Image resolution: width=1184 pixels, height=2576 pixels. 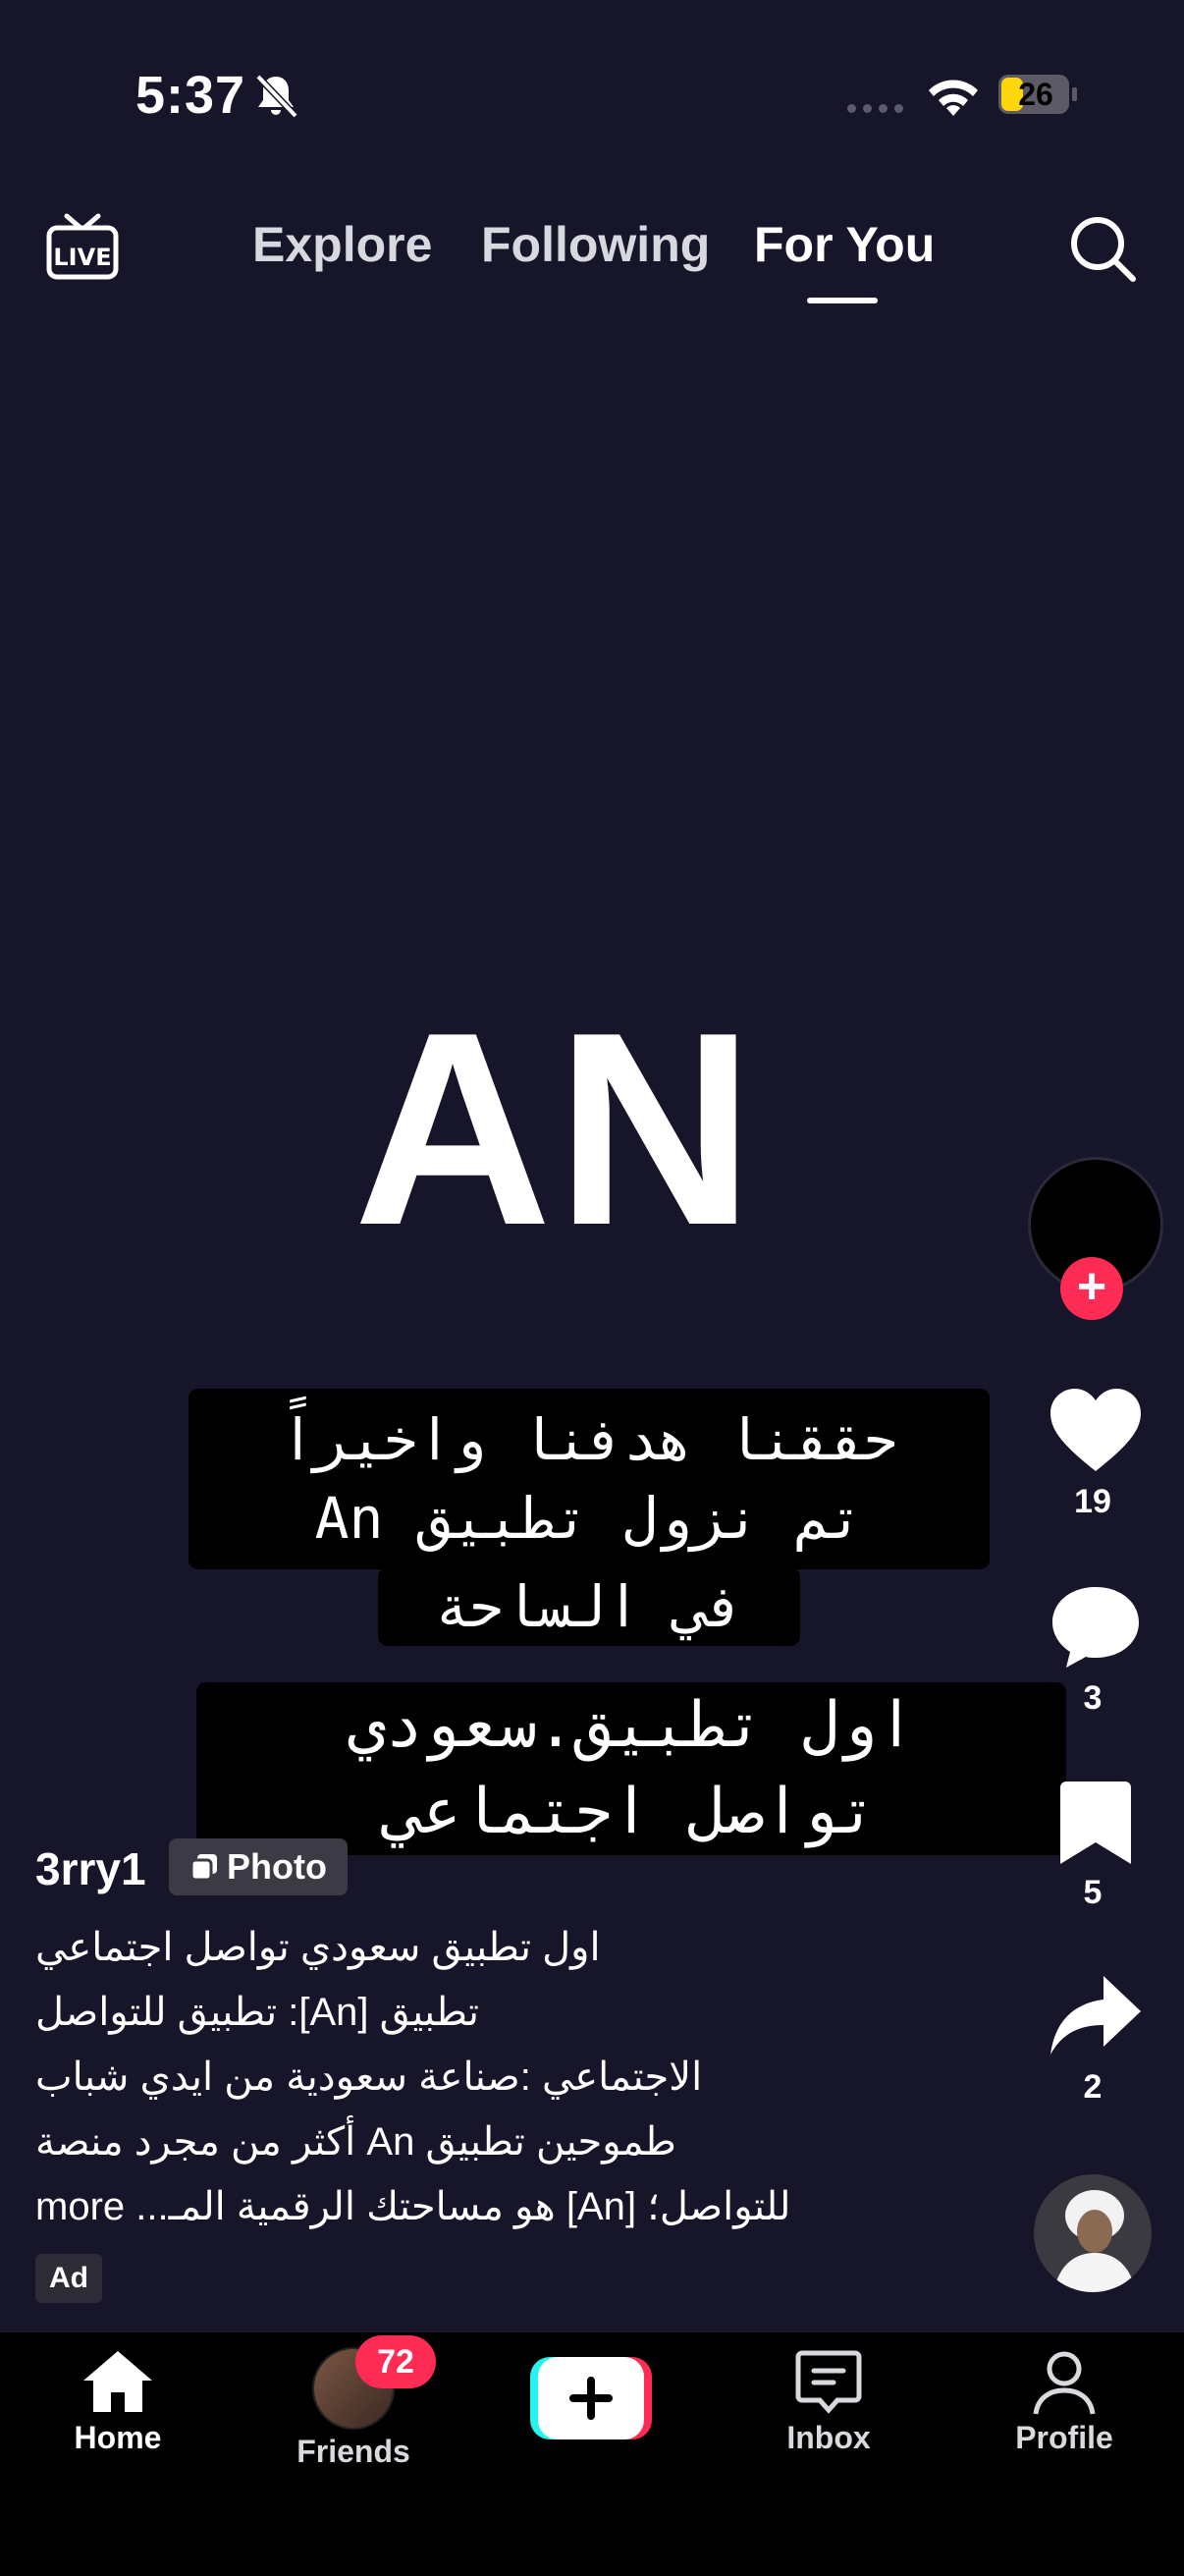 What do you see at coordinates (190, 95) in the screenshot?
I see `status-time: 5:37` at bounding box center [190, 95].